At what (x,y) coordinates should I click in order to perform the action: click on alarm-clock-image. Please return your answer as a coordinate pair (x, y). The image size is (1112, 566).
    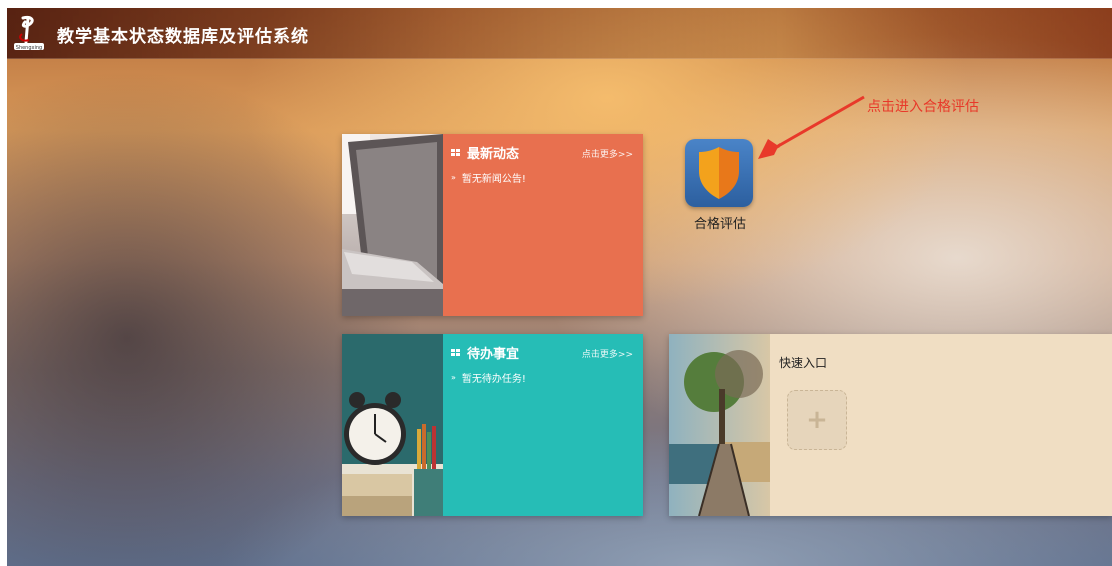
    Looking at the image, I should click on (392, 425).